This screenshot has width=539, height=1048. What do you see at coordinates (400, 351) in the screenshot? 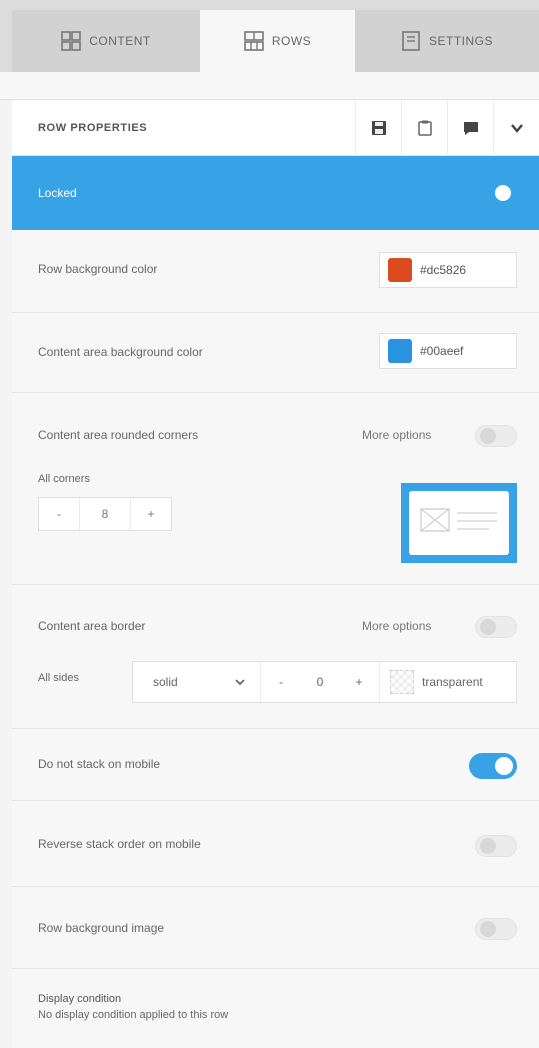
I see `content-bg-color-swatch` at bounding box center [400, 351].